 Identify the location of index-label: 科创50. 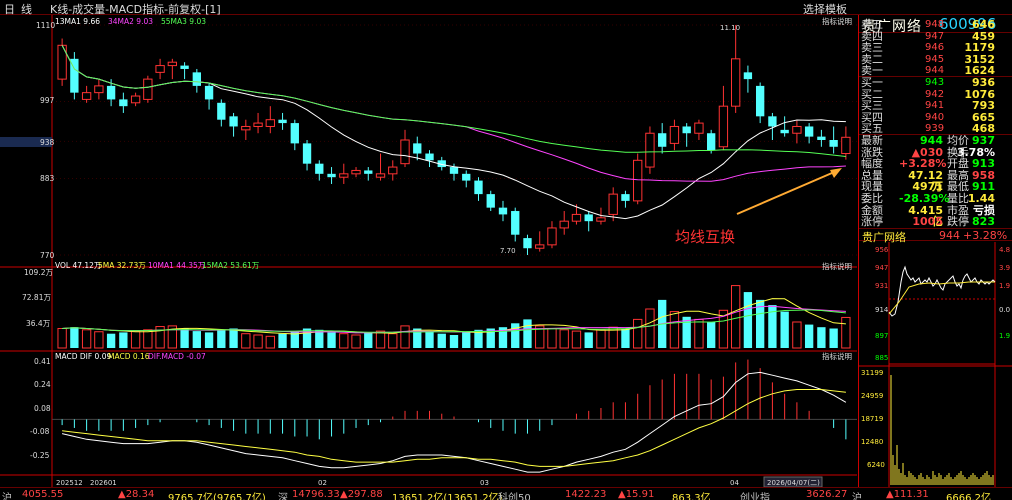
(514, 494).